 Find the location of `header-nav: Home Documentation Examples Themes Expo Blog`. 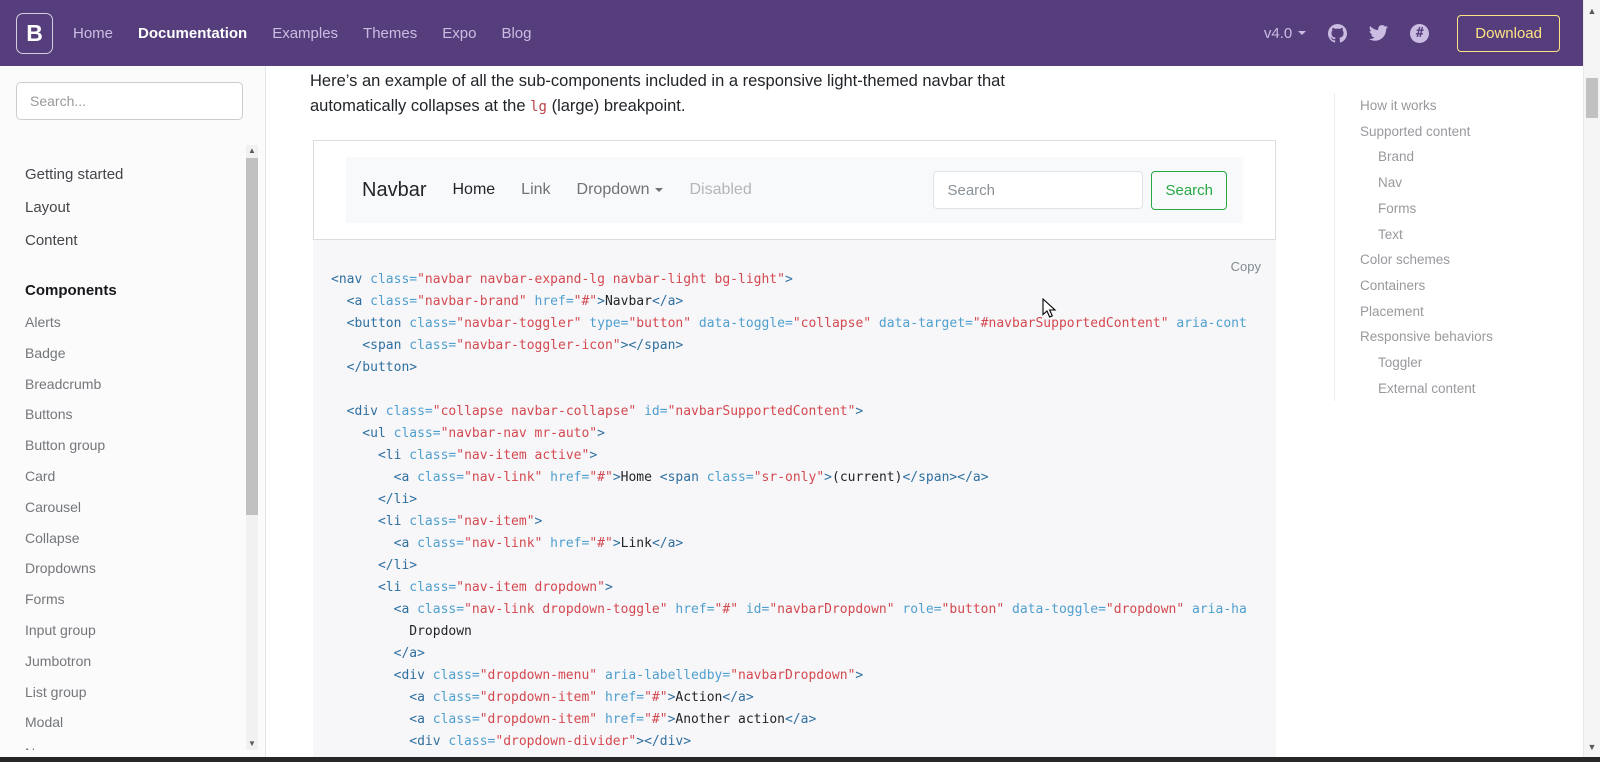

header-nav: Home Documentation Examples Themes Expo Blog is located at coordinates (314, 33).